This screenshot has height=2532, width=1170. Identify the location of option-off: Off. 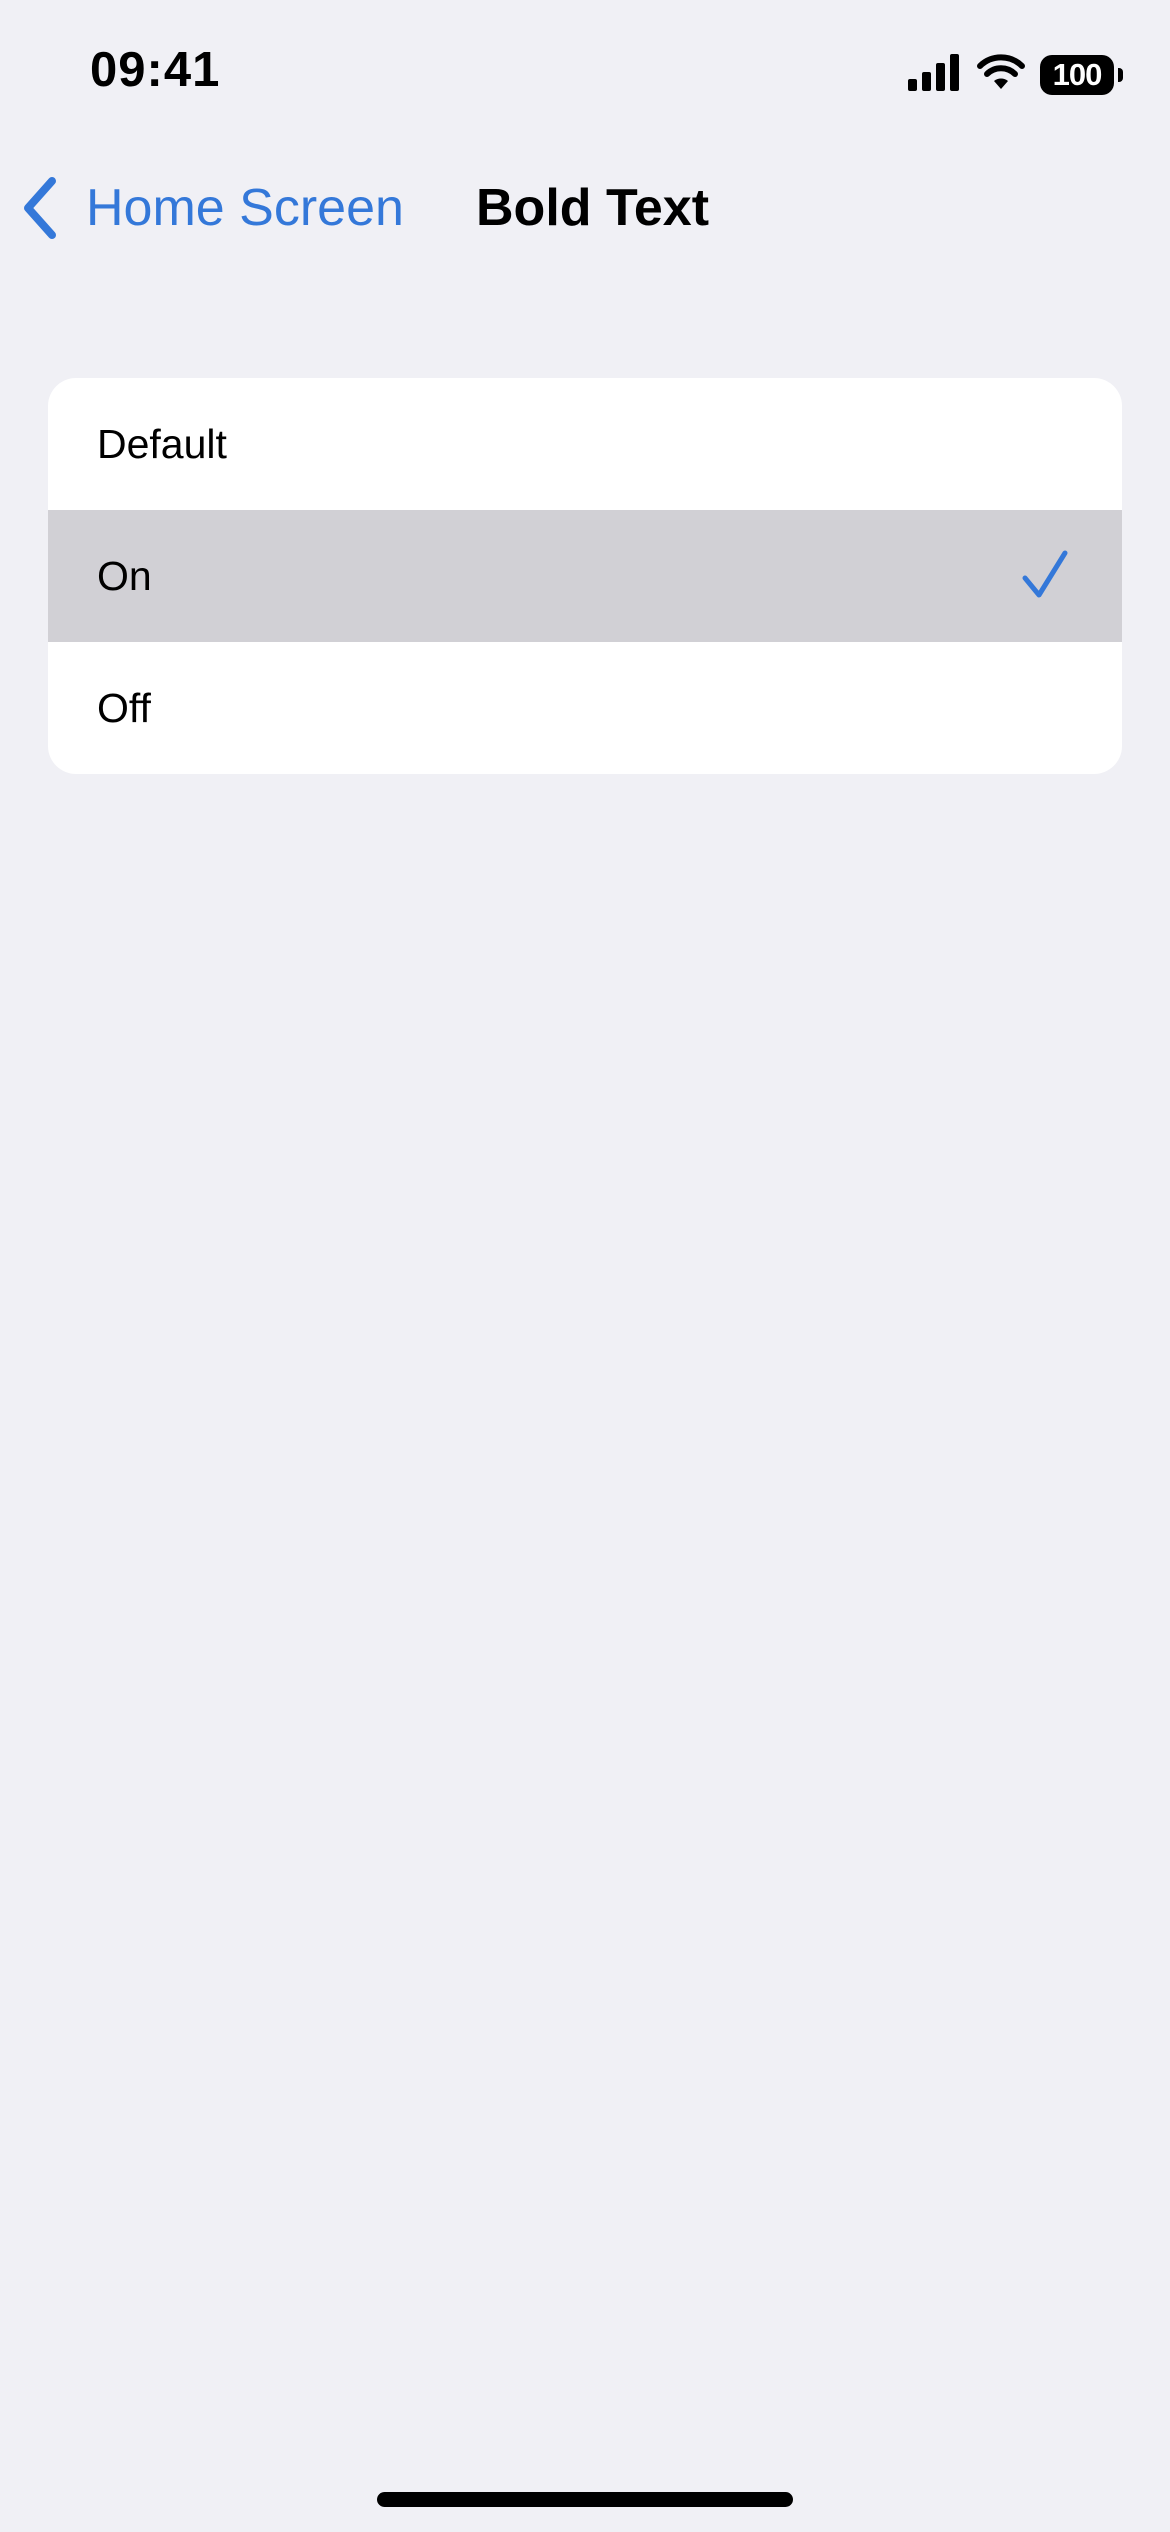
(585, 708).